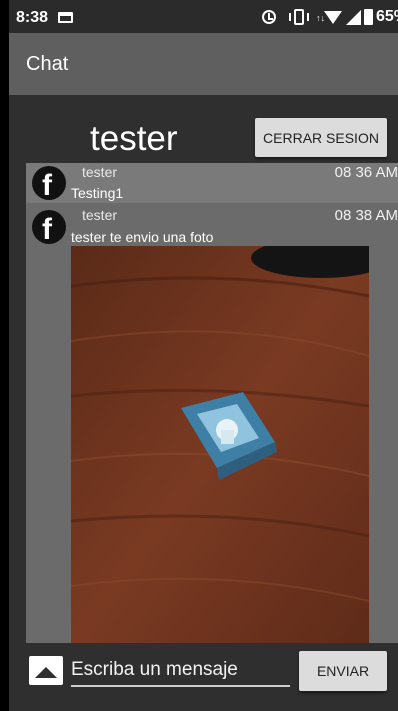 This screenshot has height=711, width=398. I want to click on alarm-icon, so click(269, 17).